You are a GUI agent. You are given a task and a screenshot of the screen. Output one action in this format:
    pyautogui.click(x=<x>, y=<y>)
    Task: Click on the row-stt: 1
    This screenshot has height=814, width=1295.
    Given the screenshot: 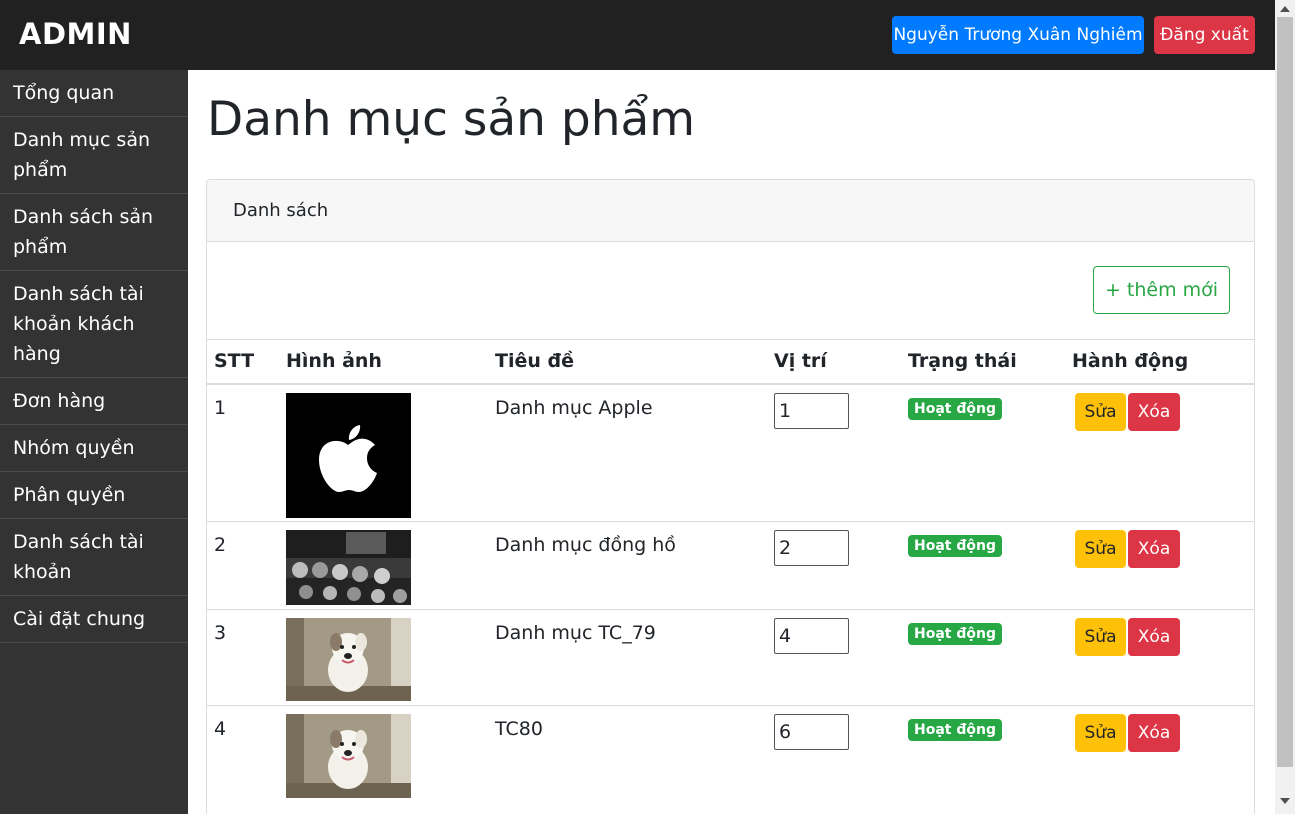 What is the action you would take?
    pyautogui.click(x=243, y=452)
    